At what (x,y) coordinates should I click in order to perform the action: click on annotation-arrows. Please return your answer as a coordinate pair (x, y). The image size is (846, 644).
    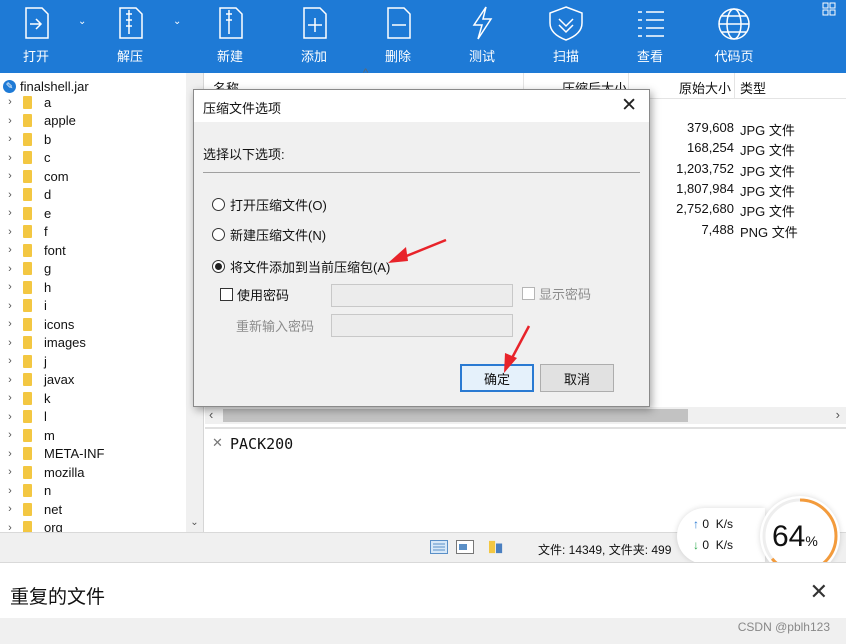
    Looking at the image, I should click on (459, 305).